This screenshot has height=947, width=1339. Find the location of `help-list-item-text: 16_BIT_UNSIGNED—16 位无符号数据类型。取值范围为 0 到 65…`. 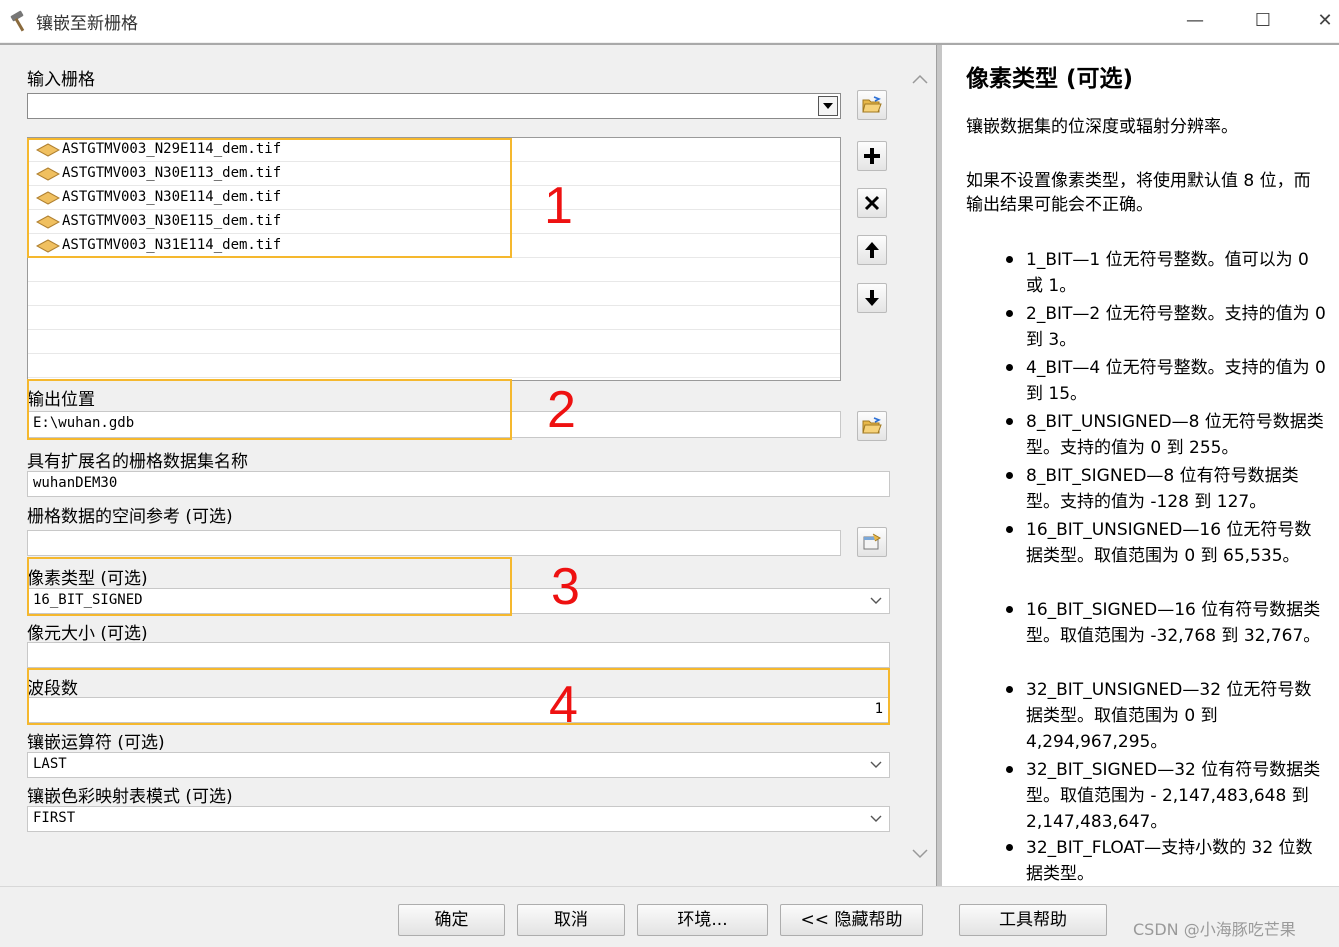

help-list-item-text: 16_BIT_UNSIGNED—16 位无符号数据类型。取值范围为 0 到 65… is located at coordinates (1169, 543).